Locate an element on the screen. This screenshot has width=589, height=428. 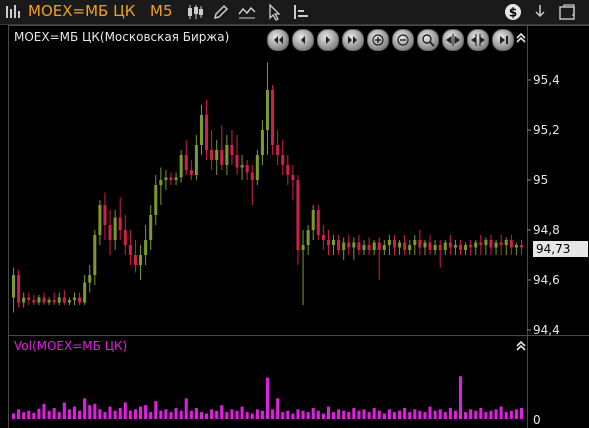
y-tick-label: 95,4 is located at coordinates (546, 80).